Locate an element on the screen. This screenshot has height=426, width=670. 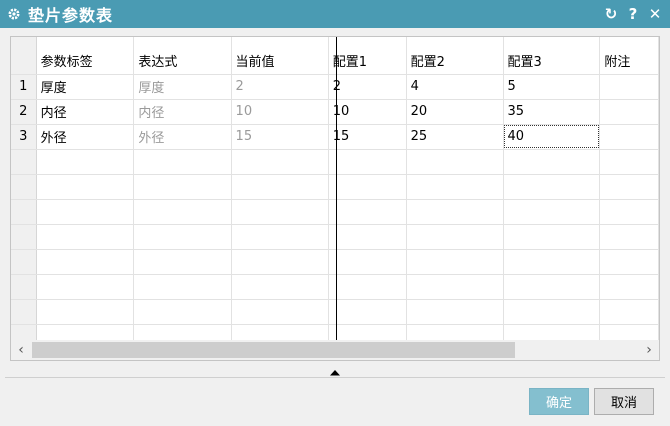
cell-config-1: 15 is located at coordinates (367, 137).